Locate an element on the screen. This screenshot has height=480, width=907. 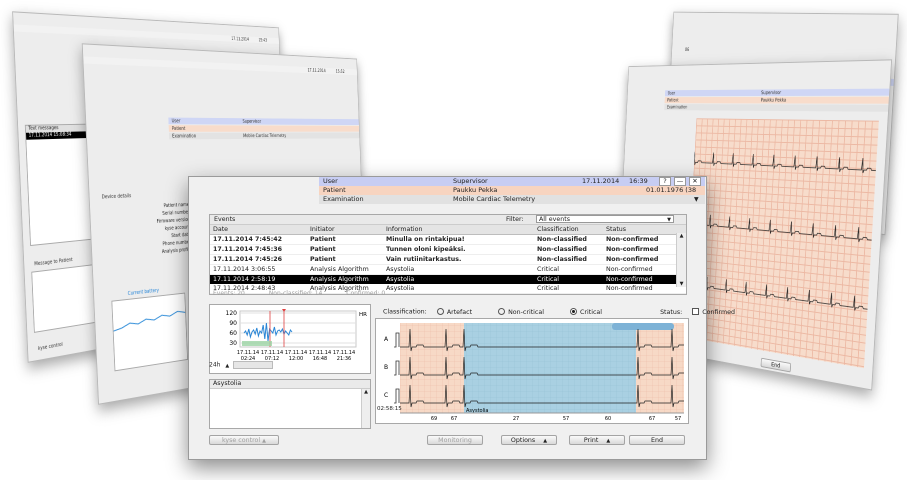
hr-time-label: 16:48 is located at coordinates (320, 359).